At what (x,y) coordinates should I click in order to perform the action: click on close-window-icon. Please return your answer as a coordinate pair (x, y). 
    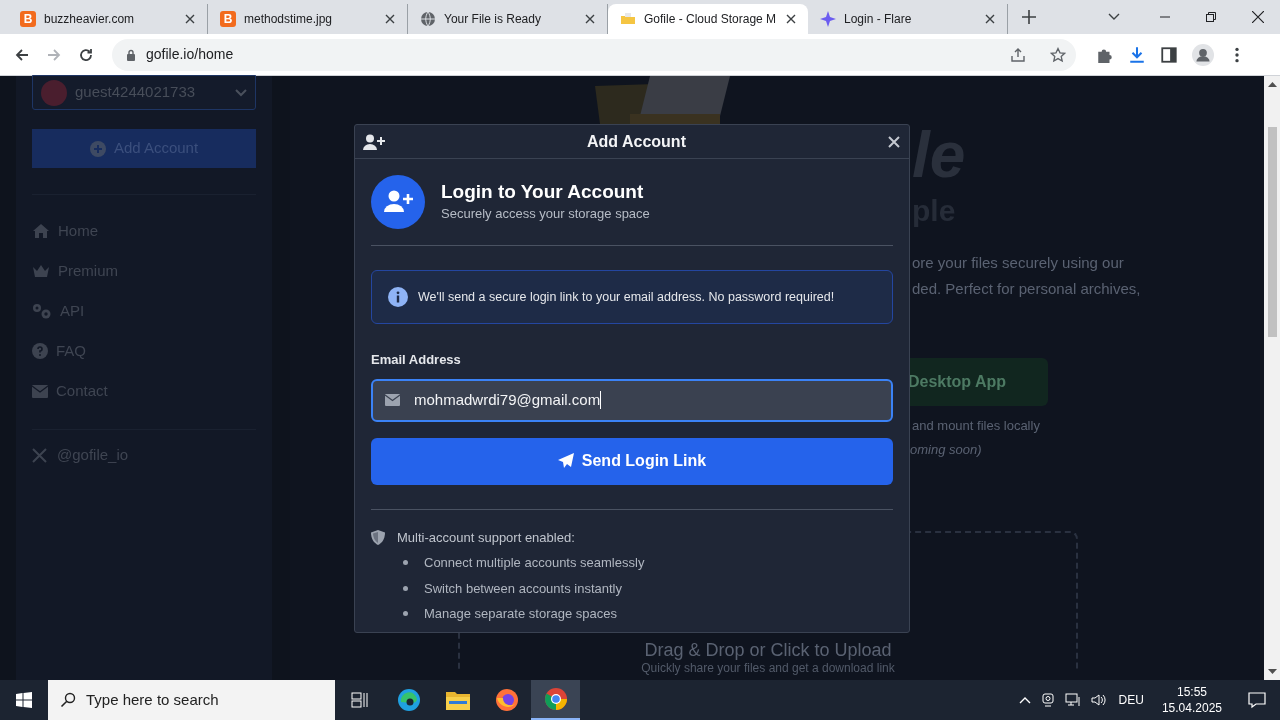
    Looking at the image, I should click on (1258, 17).